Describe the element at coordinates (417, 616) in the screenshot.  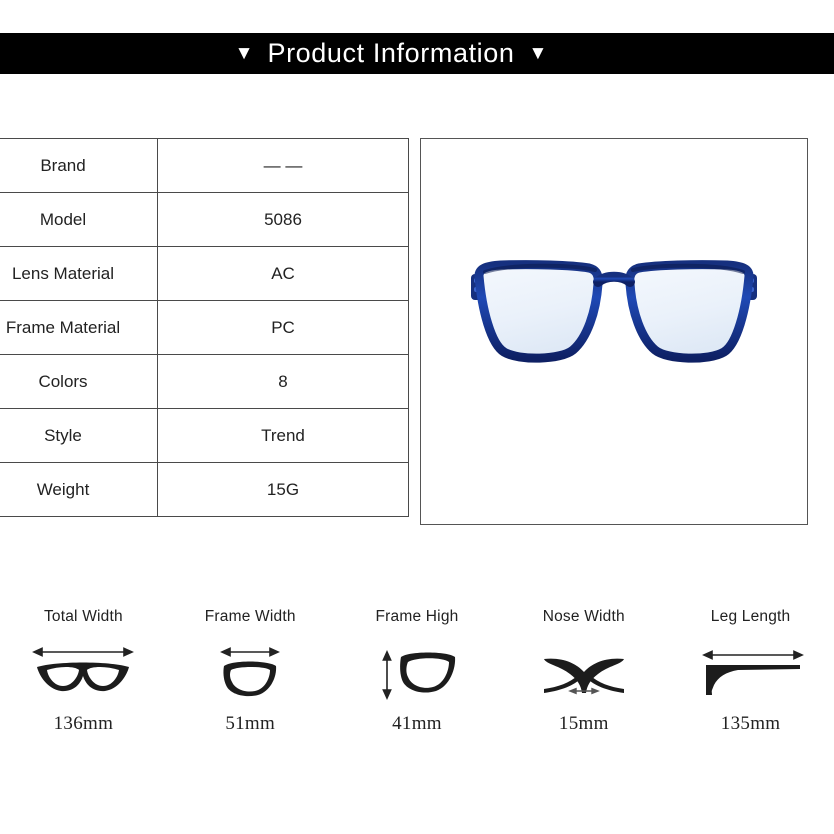
I see `measurement-label: Frame High` at that location.